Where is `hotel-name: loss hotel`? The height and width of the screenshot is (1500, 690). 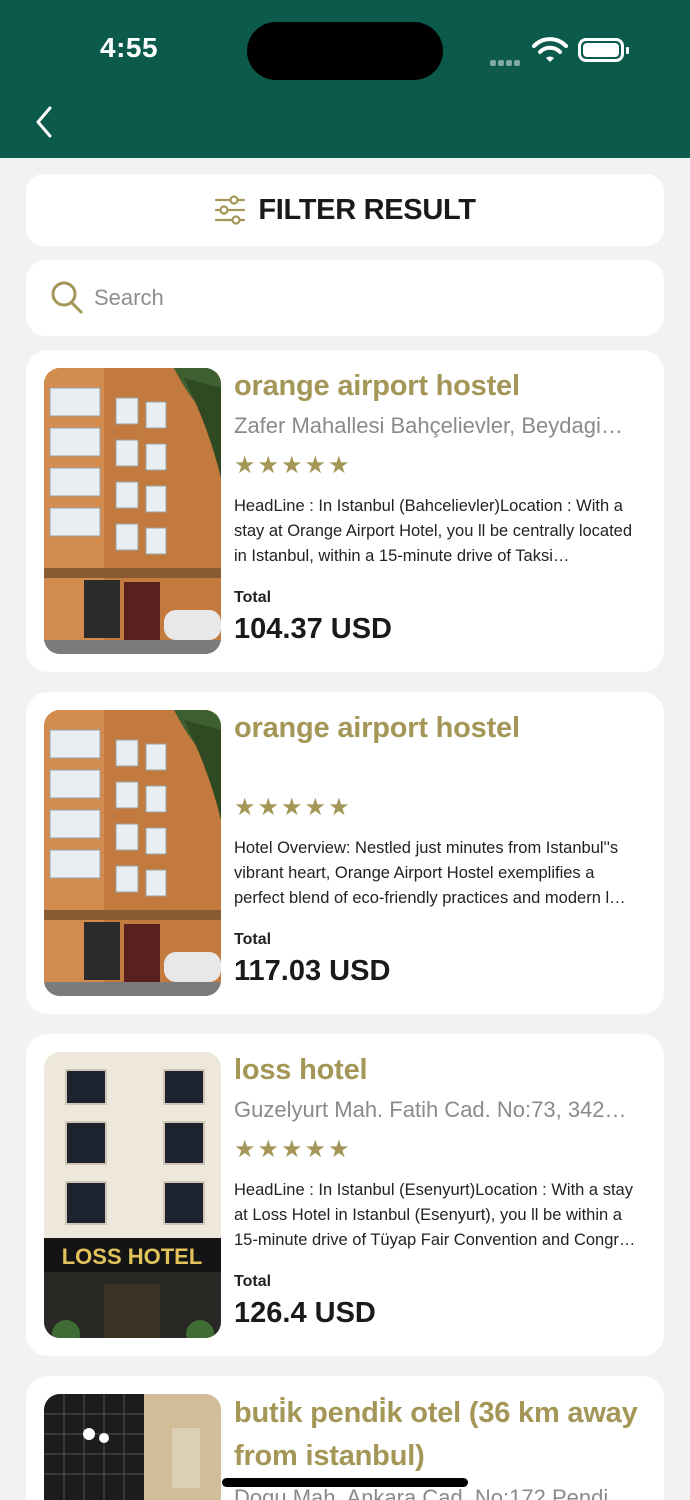 hotel-name: loss hotel is located at coordinates (439, 1070).